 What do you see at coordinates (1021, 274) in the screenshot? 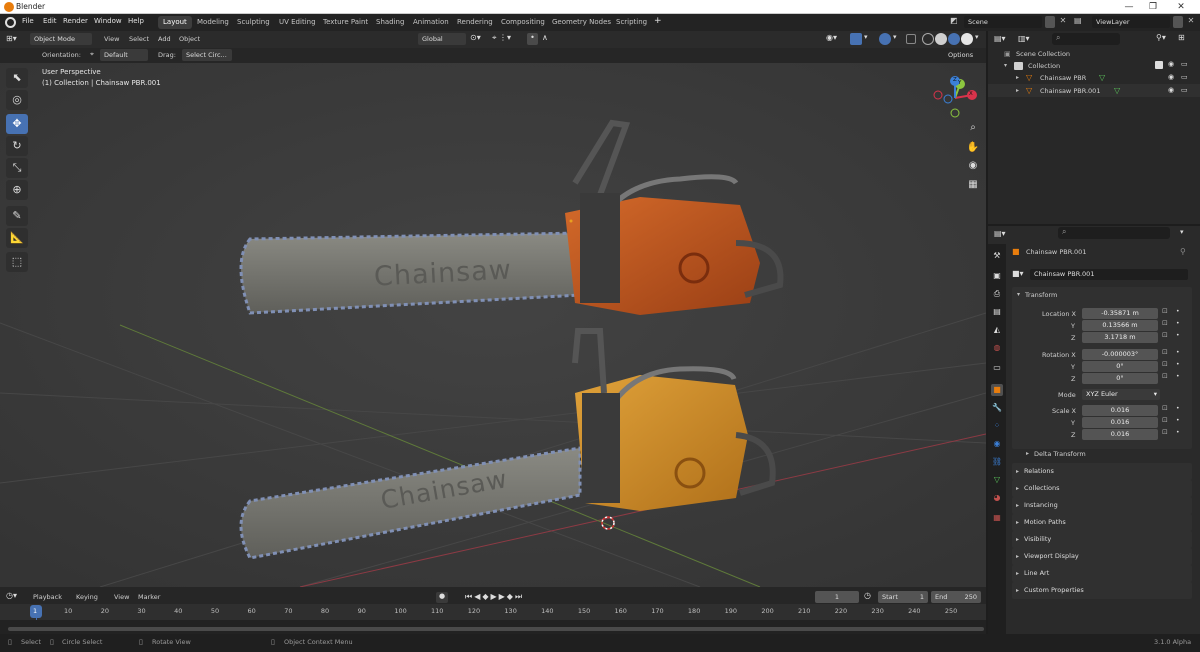
I see `object-browse-icon: ■▾` at bounding box center [1021, 274].